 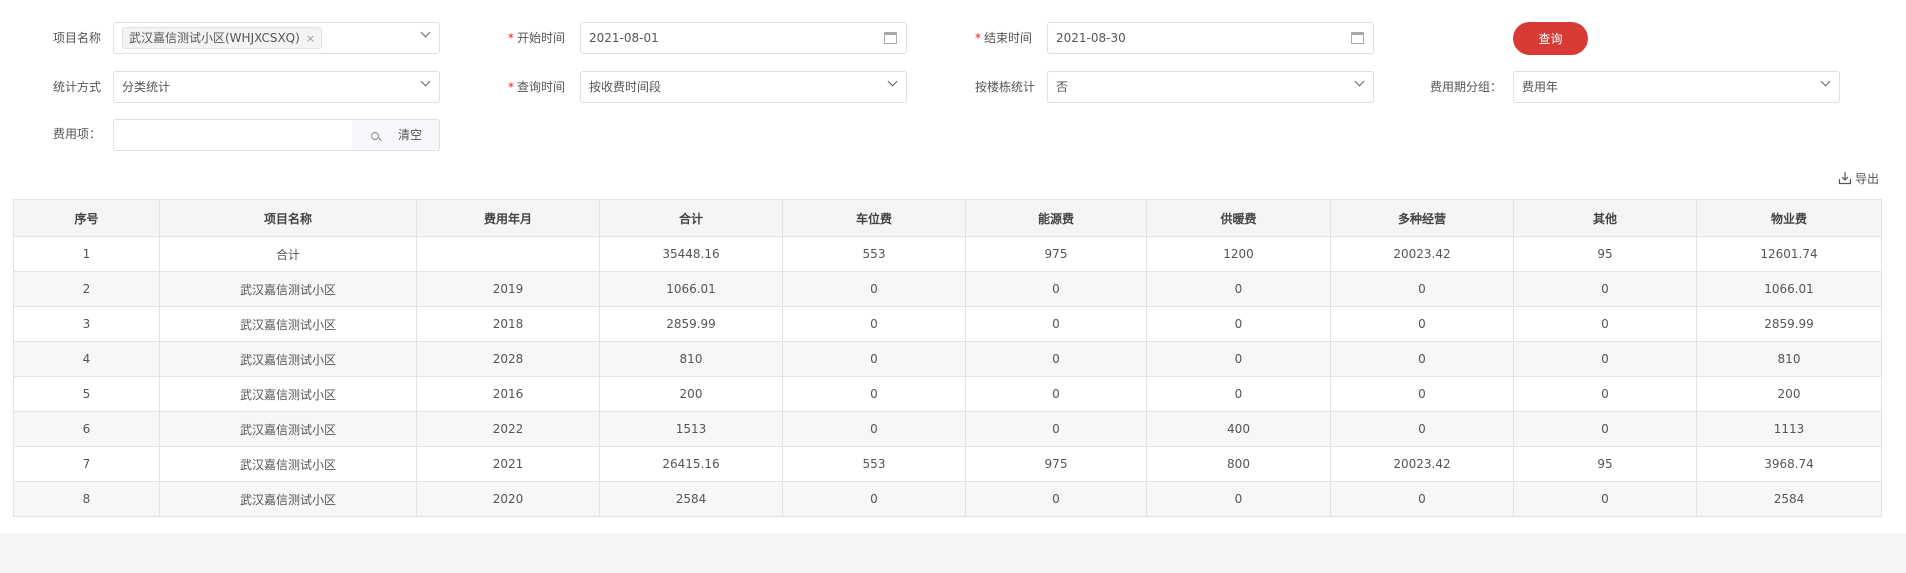 I want to click on table-cell: 2019, so click(x=508, y=289).